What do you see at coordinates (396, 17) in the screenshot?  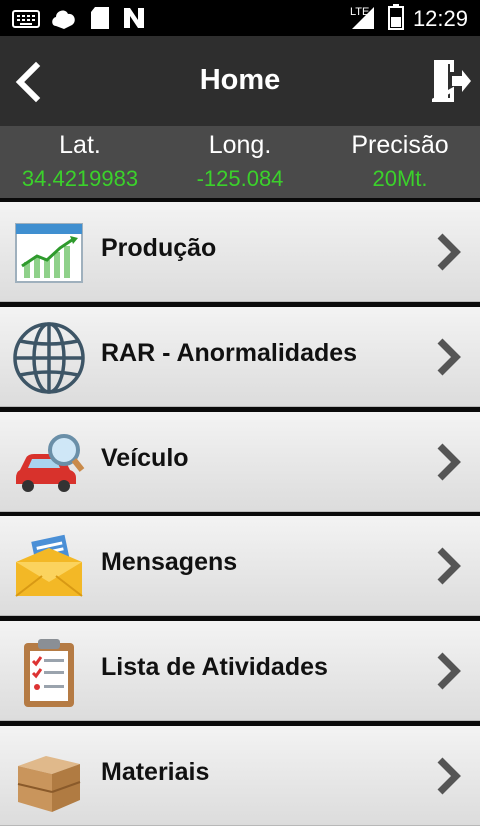 I see `battery-icon` at bounding box center [396, 17].